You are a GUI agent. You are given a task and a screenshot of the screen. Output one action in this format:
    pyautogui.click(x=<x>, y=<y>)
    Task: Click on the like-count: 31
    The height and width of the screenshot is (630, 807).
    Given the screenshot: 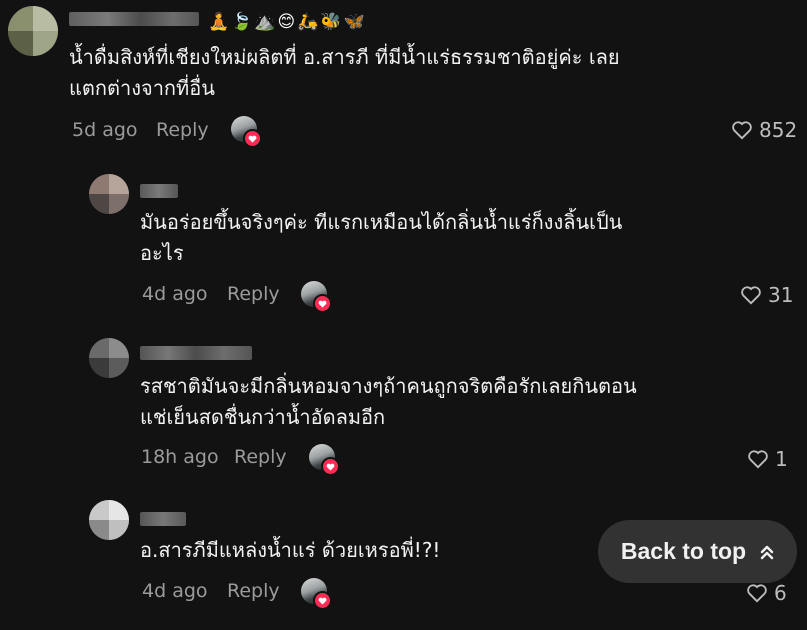 What is the action you would take?
    pyautogui.click(x=781, y=295)
    